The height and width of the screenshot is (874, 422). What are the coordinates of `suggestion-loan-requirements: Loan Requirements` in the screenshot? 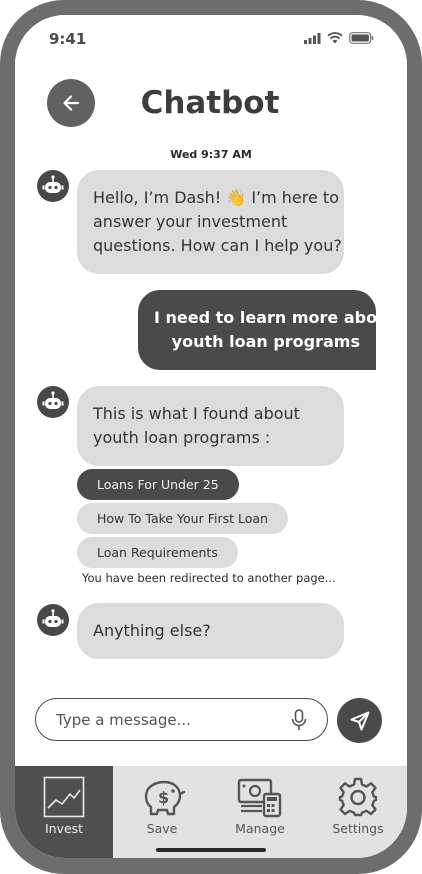 It's located at (157, 552).